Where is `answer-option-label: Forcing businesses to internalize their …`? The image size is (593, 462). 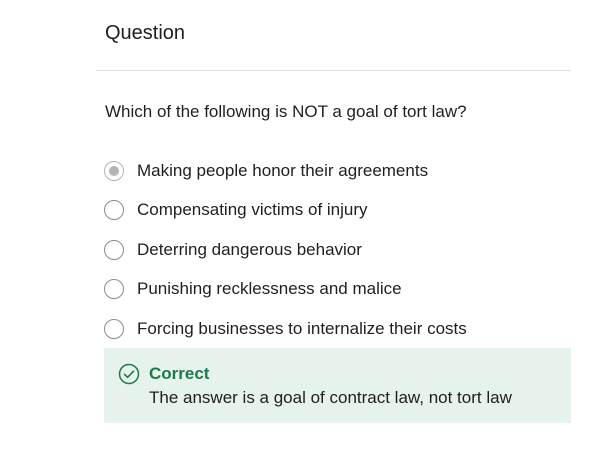
answer-option-label: Forcing businesses to internalize their … is located at coordinates (302, 328).